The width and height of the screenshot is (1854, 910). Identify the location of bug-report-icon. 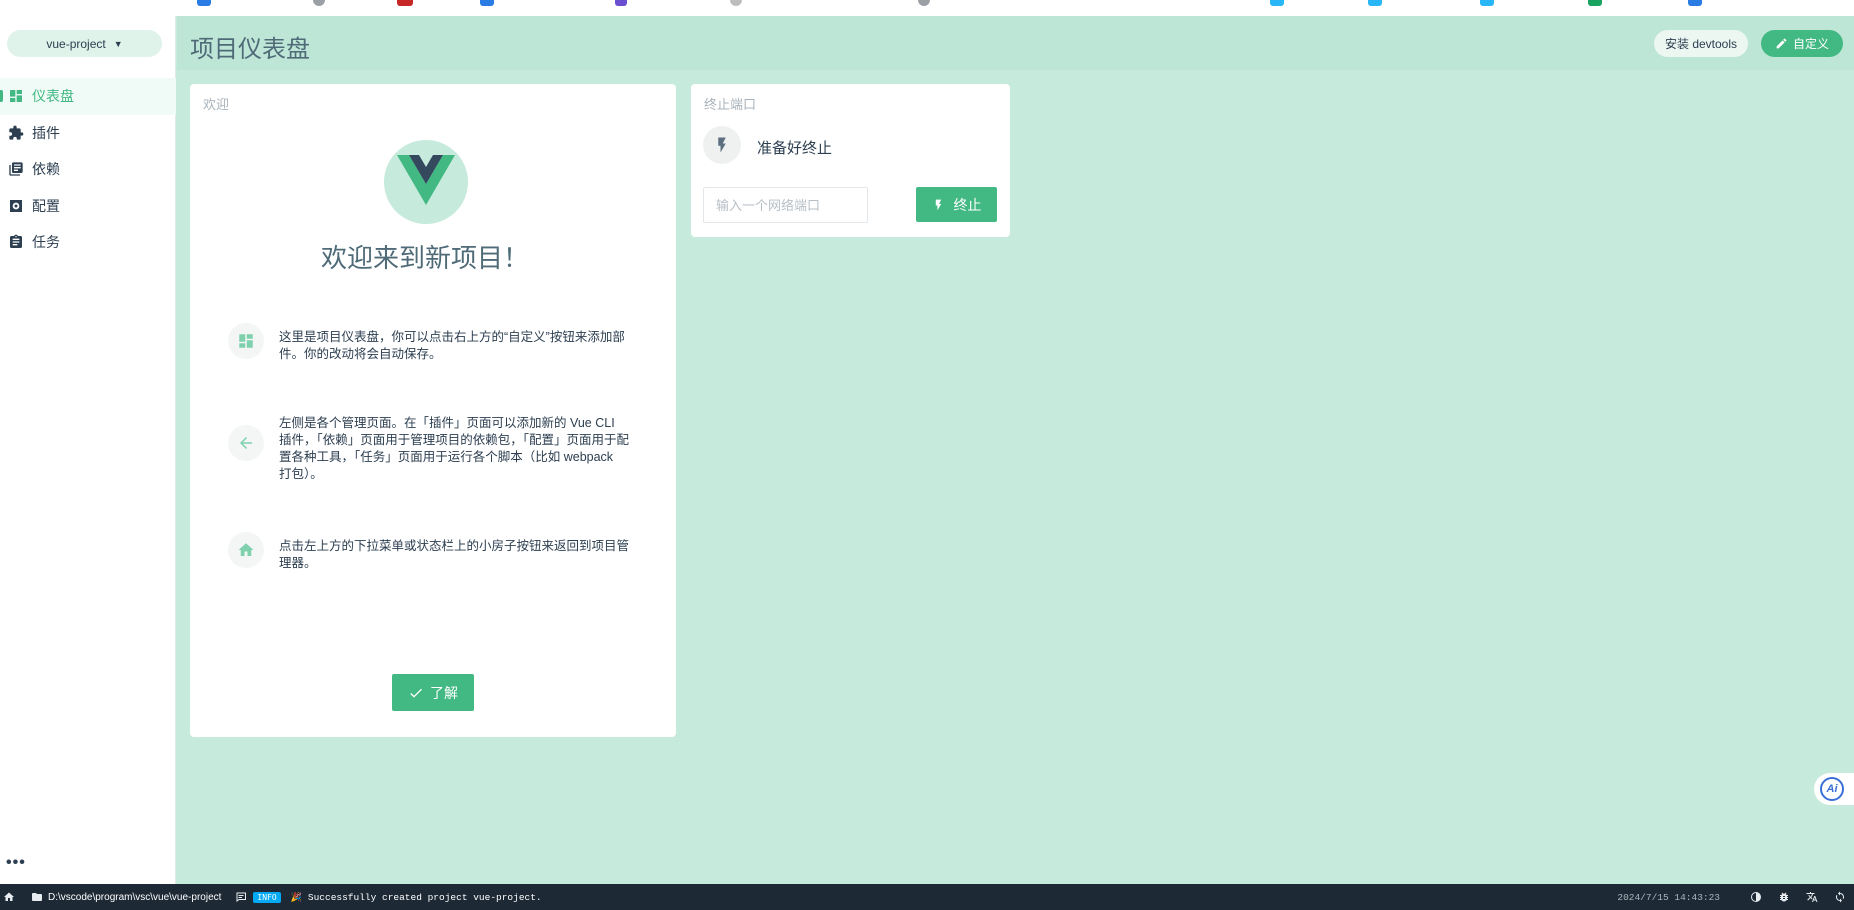
(1784, 897).